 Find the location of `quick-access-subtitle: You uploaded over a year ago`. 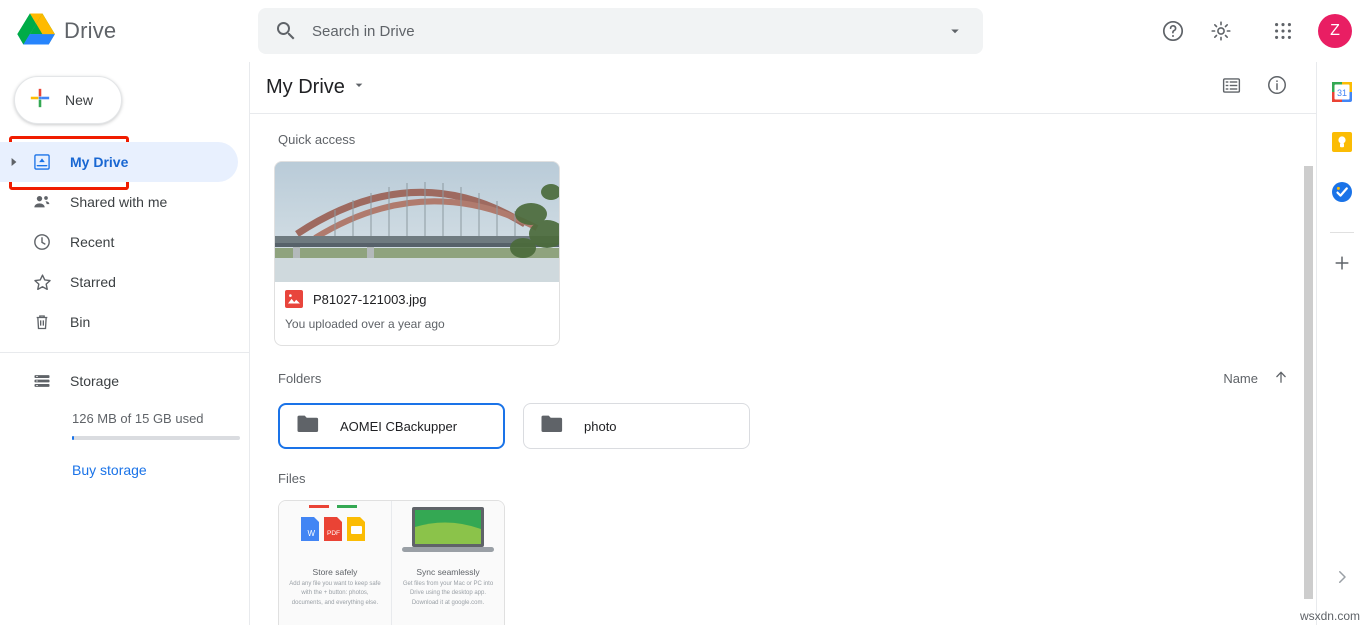

quick-access-subtitle: You uploaded over a year ago is located at coordinates (365, 324).